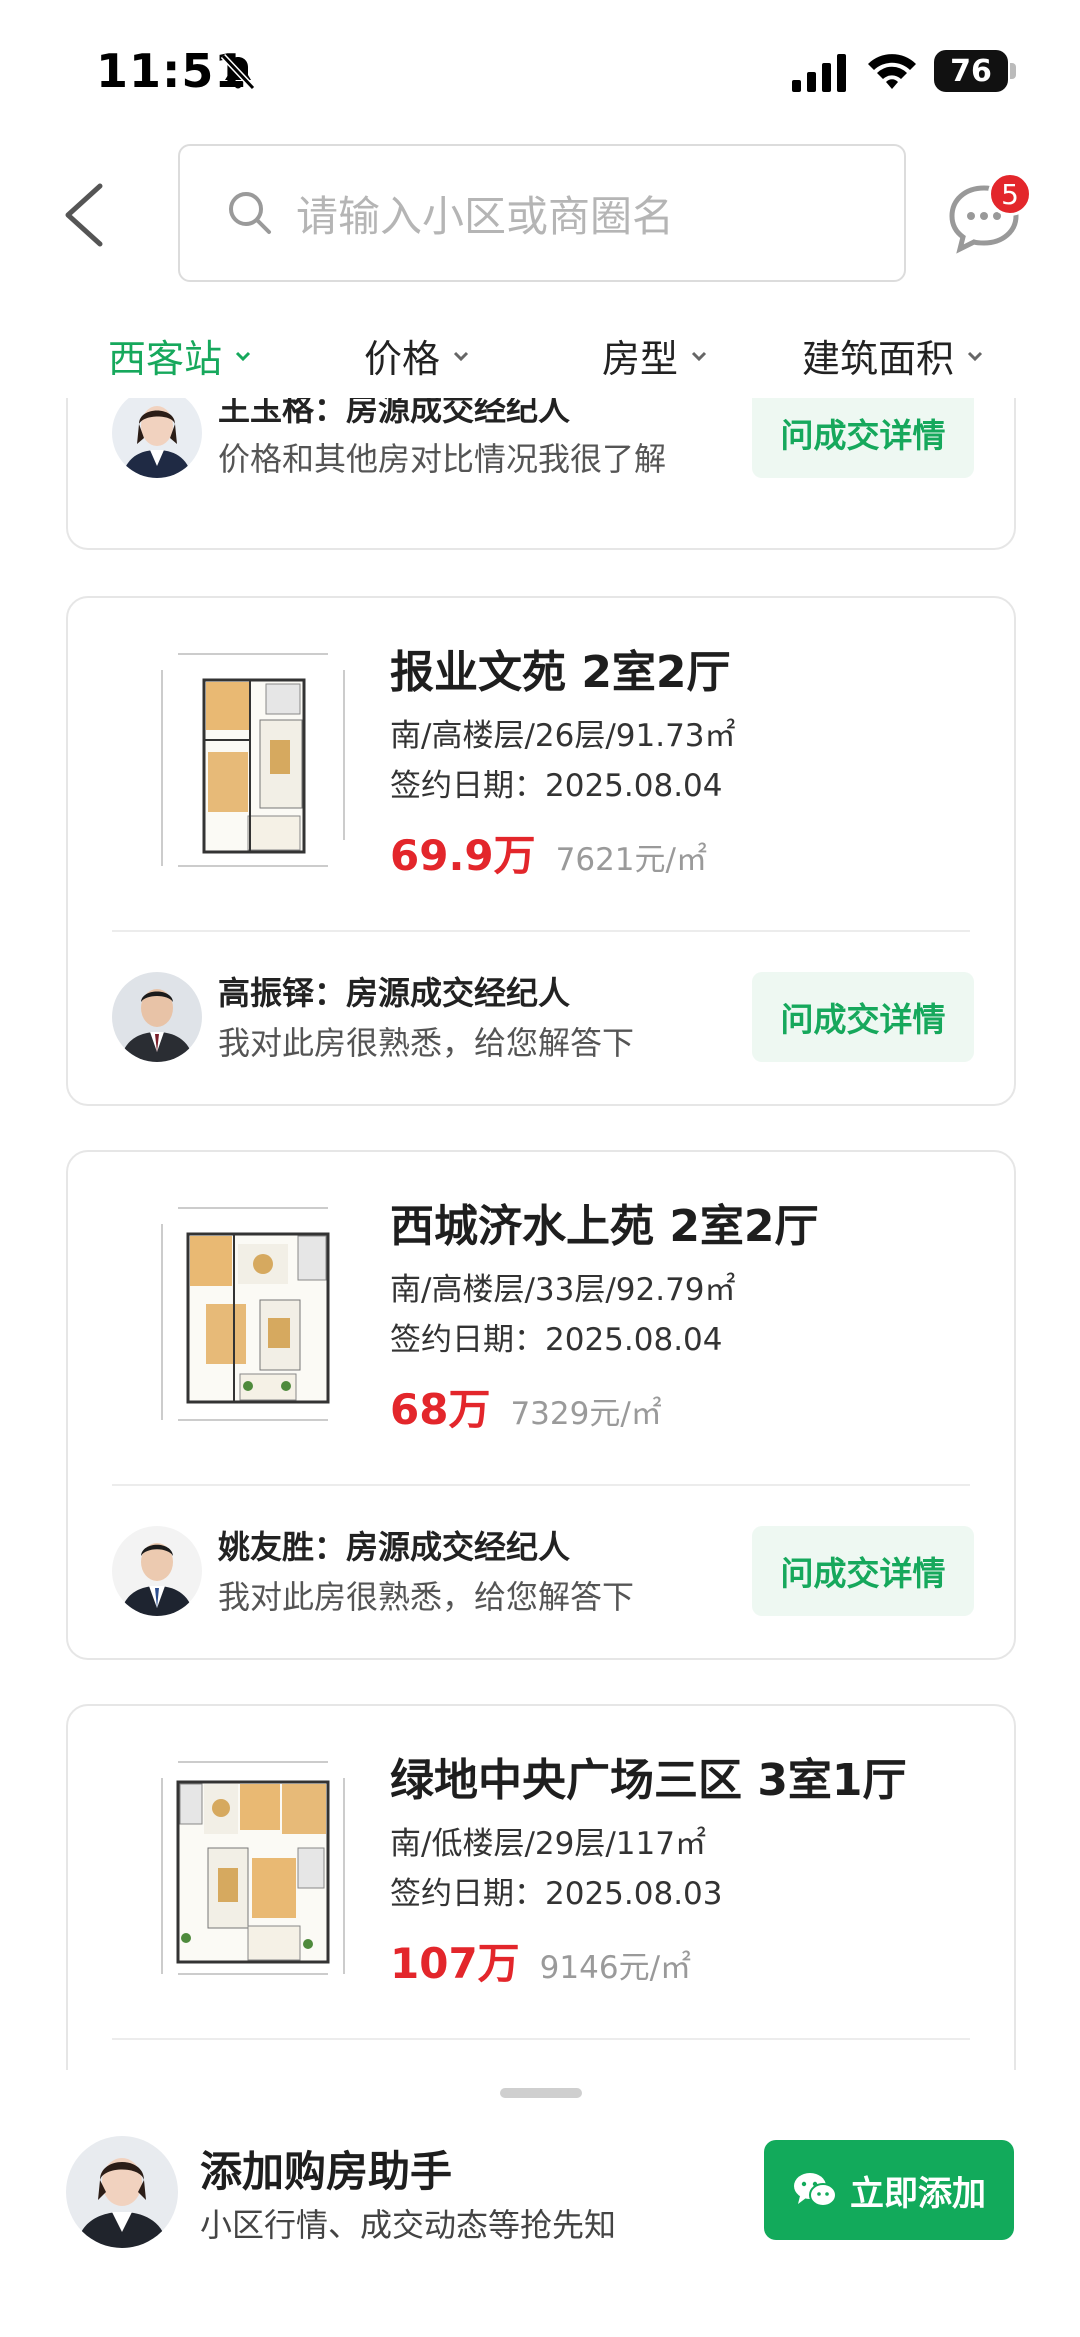  Describe the element at coordinates (440, 1409) in the screenshot. I see `total-price: 68万` at that location.